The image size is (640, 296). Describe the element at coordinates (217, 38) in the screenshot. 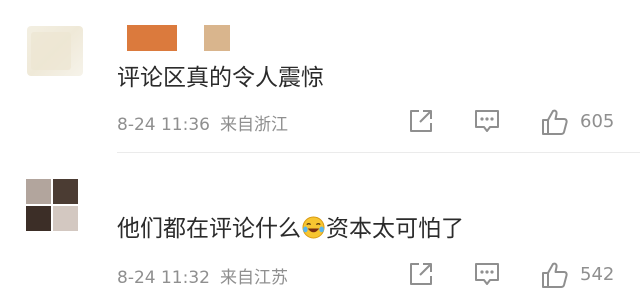

I see `username-badge-redacted` at that location.